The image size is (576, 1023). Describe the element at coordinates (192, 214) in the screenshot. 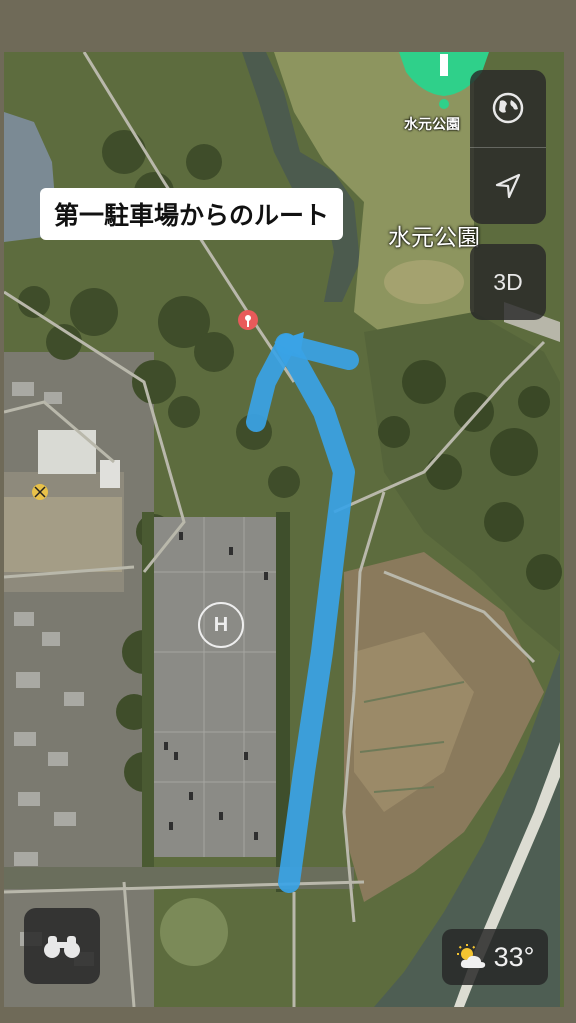

I see `route-title: 第一駐車場からのルート` at that location.